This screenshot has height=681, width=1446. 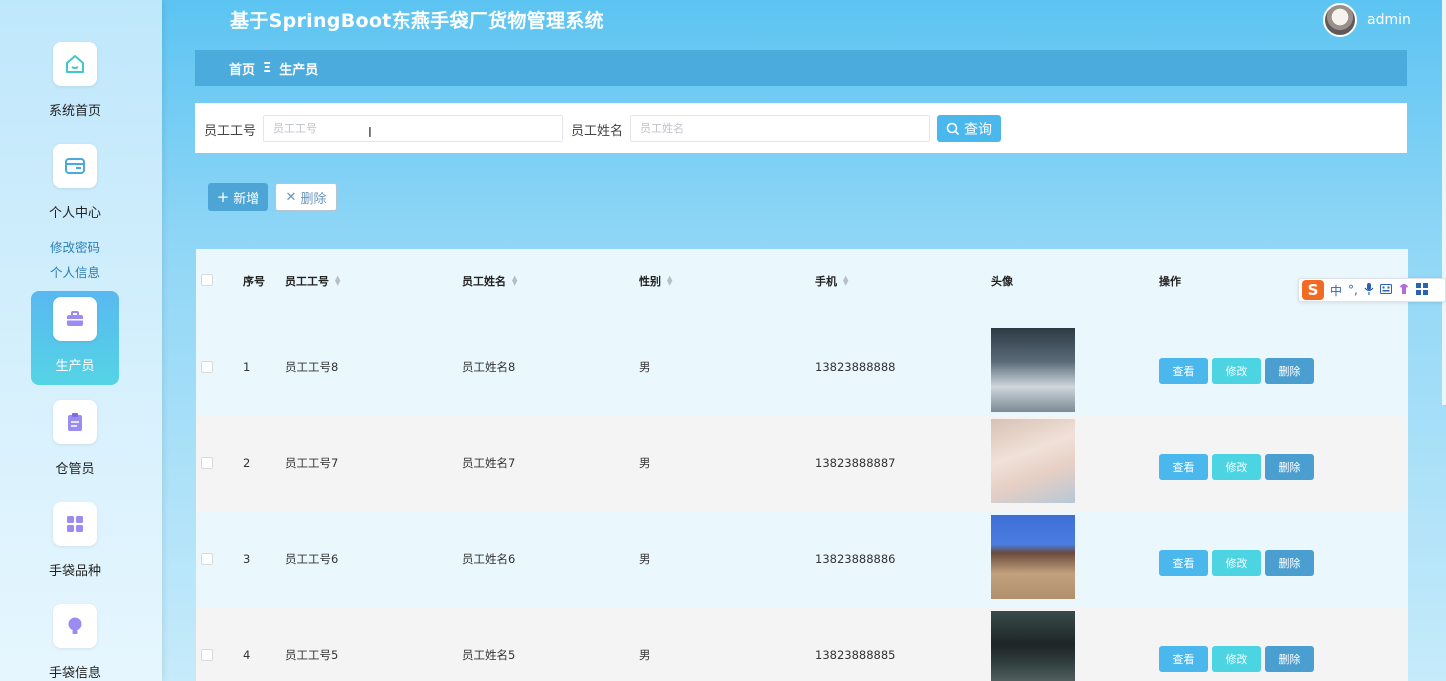 What do you see at coordinates (802, 644) in the screenshot?
I see `table-row: 4 员工工号5 员工姓名5 男 13823888885 查看 修改 删除` at bounding box center [802, 644].